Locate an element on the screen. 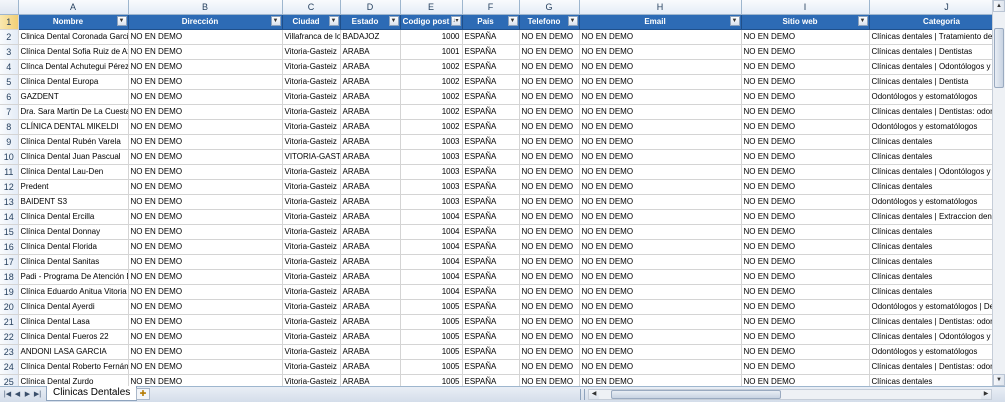  vertical-scrollbar: ▲ ▼ is located at coordinates (998, 193).